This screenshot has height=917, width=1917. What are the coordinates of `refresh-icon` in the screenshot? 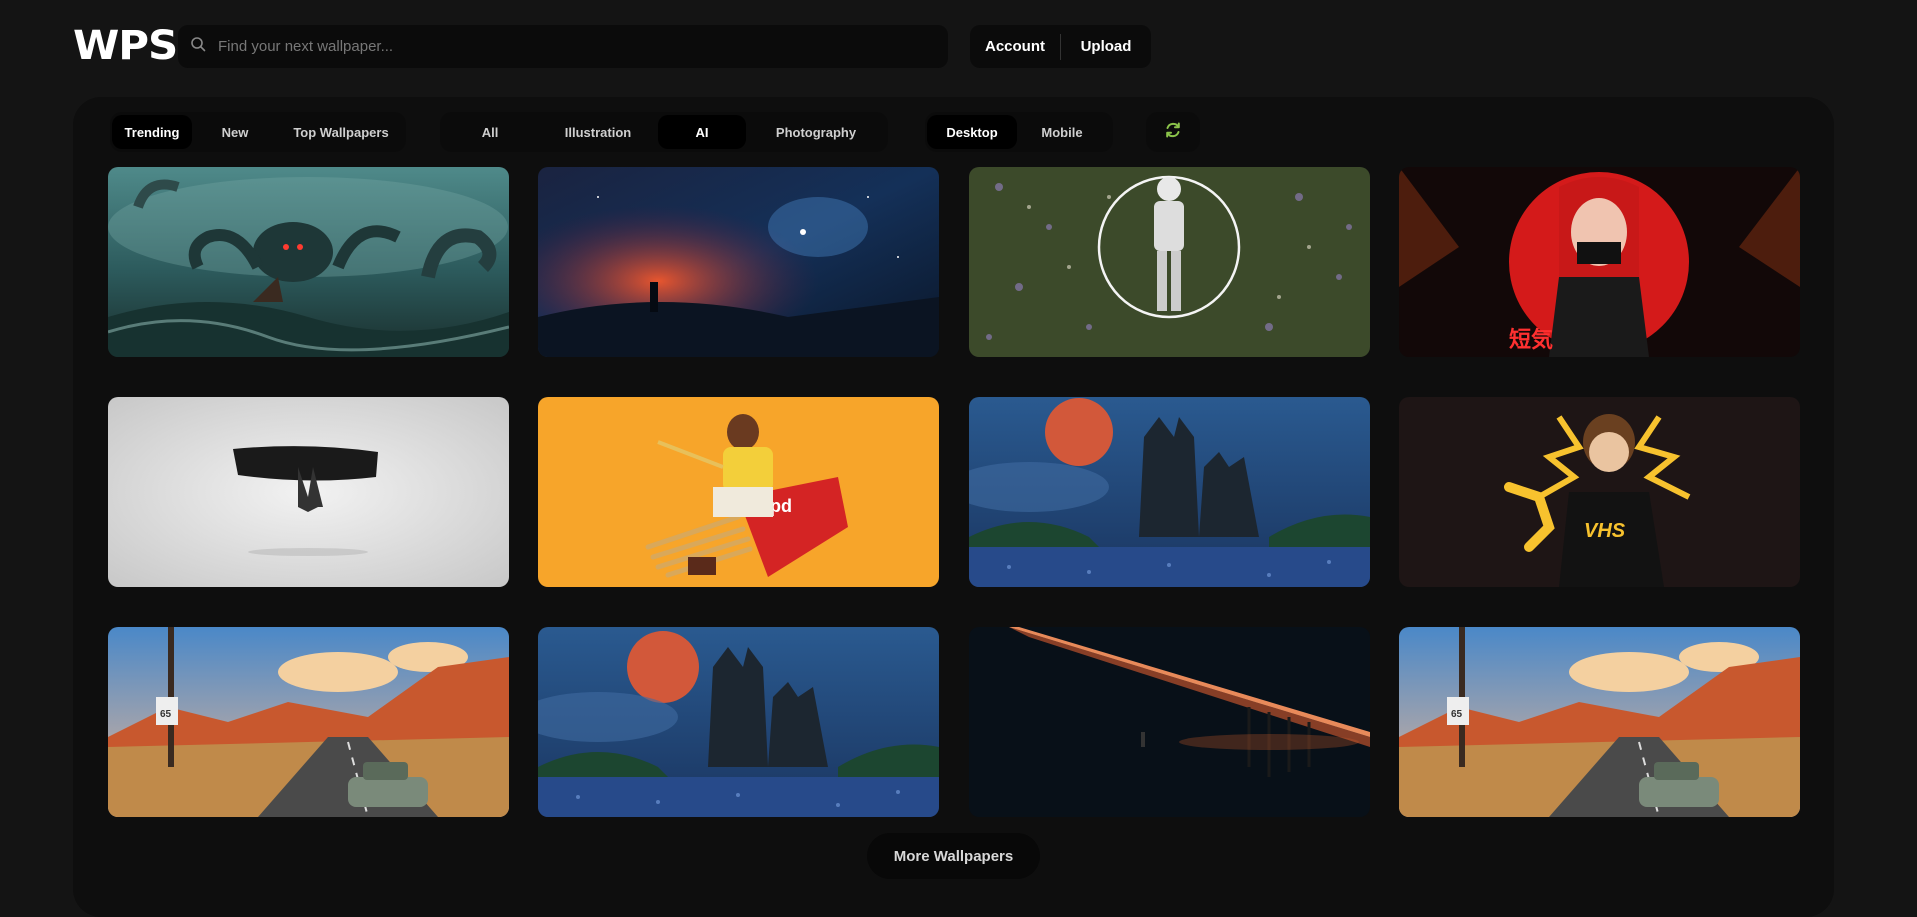 It's located at (1173, 132).